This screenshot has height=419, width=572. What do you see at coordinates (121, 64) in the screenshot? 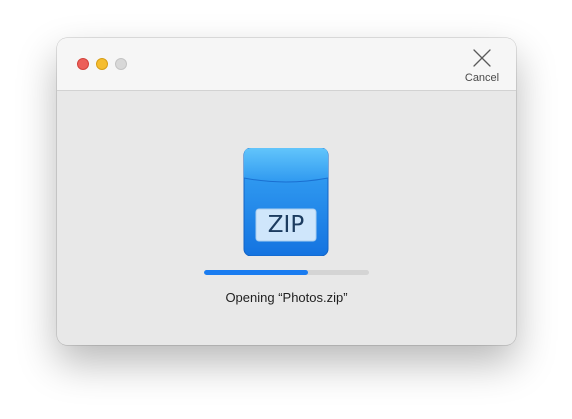
I see `window-zoom-button` at bounding box center [121, 64].